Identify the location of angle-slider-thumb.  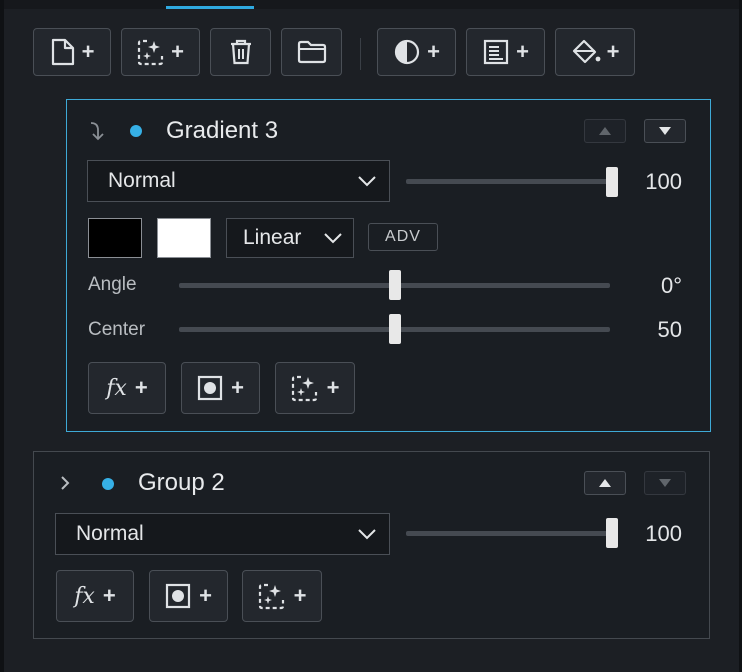
(395, 285).